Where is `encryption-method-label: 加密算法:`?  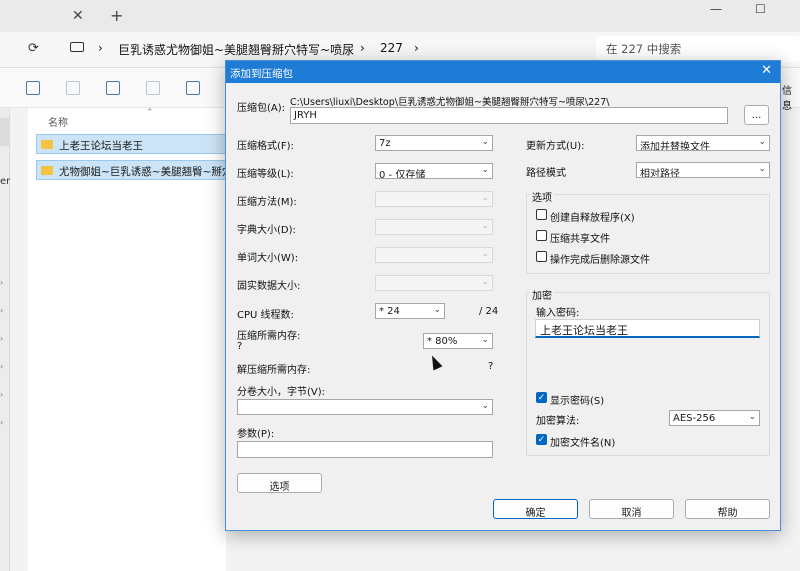
encryption-method-label: 加密算法: is located at coordinates (558, 421).